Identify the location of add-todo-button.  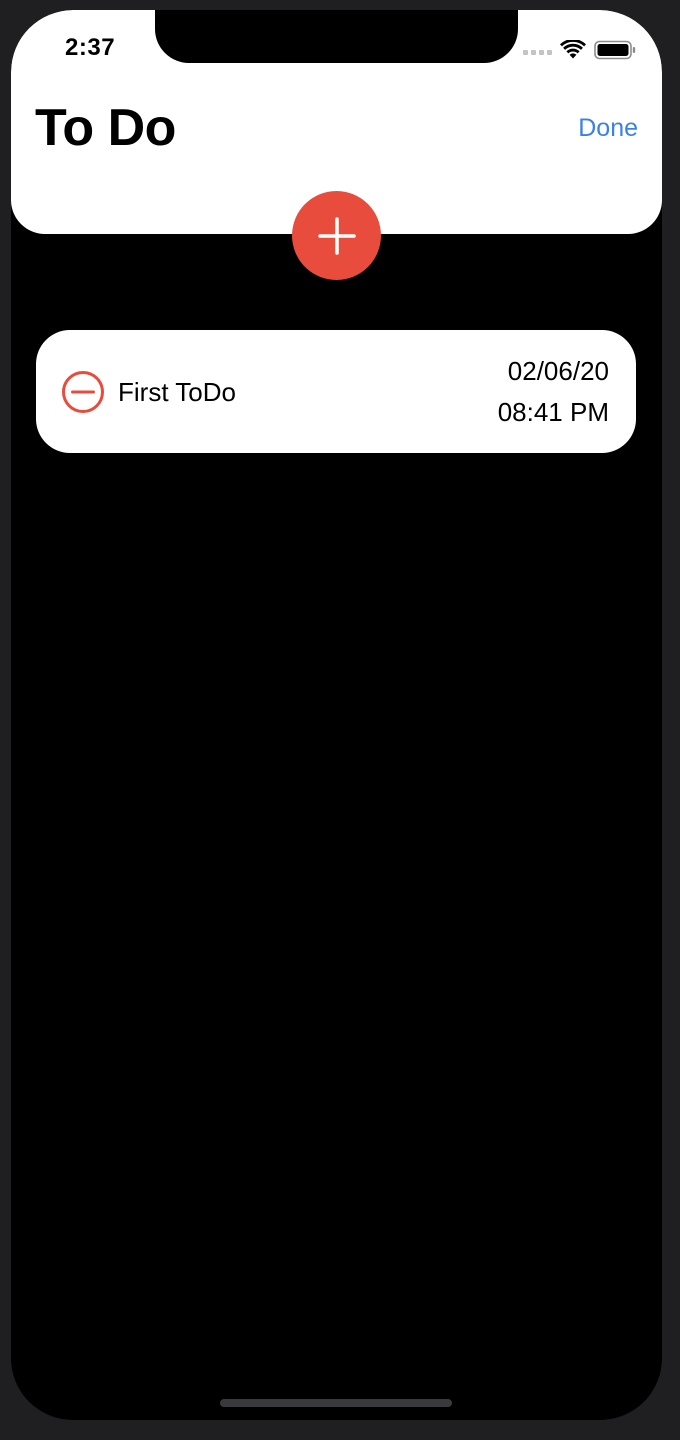
(336, 235).